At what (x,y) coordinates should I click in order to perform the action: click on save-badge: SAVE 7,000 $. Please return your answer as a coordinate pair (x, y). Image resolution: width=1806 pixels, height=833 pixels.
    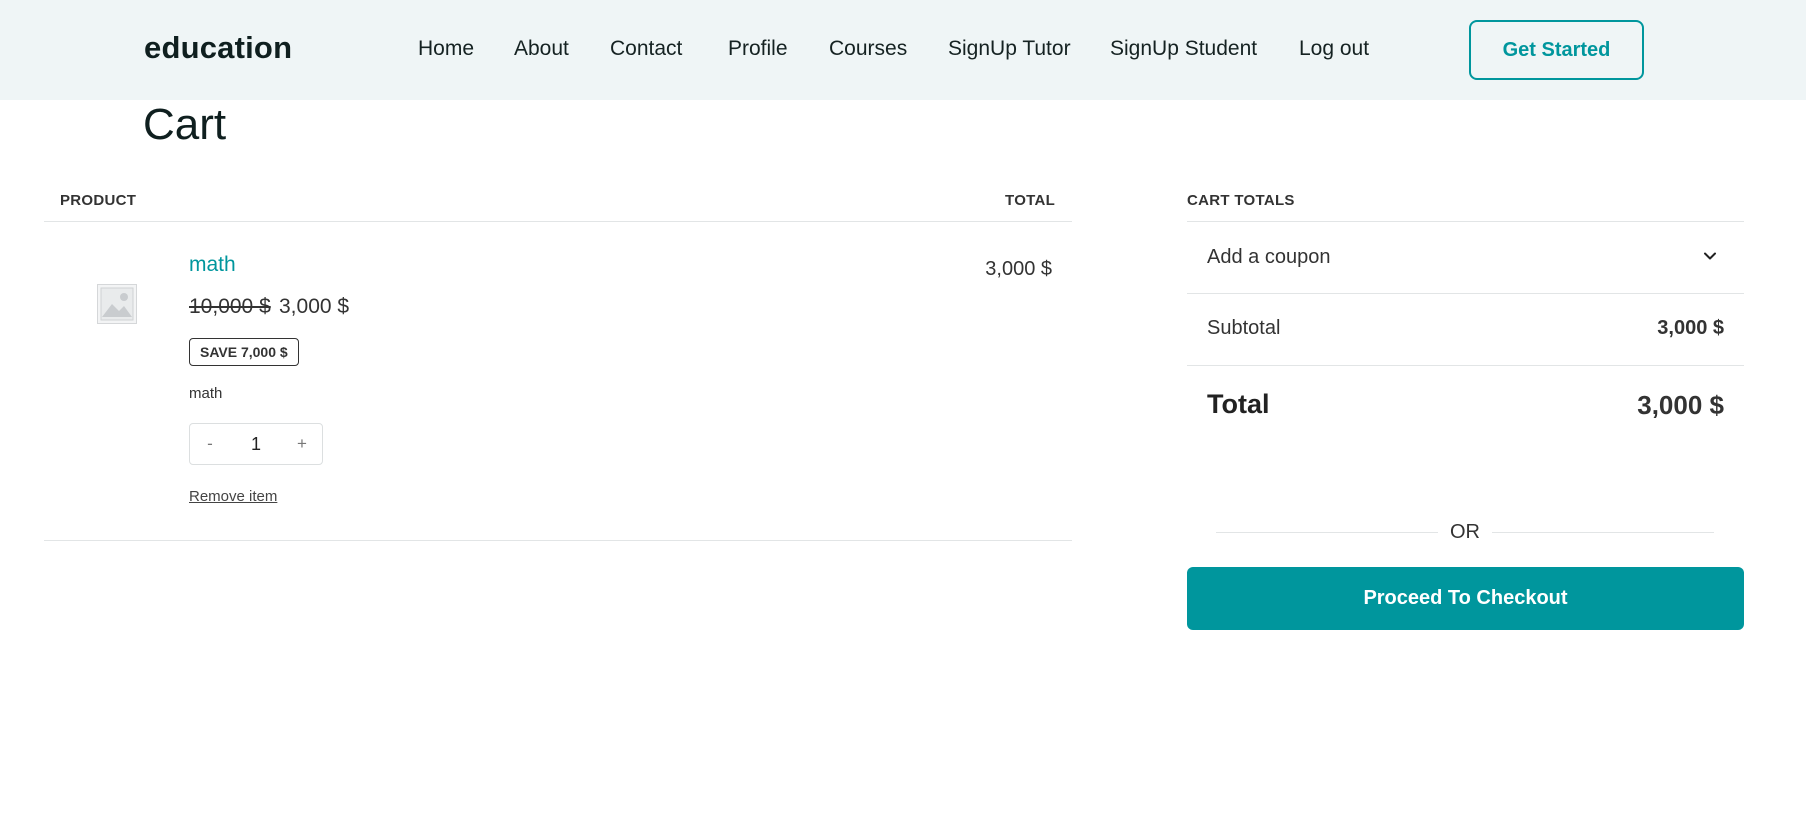
    Looking at the image, I should click on (244, 352).